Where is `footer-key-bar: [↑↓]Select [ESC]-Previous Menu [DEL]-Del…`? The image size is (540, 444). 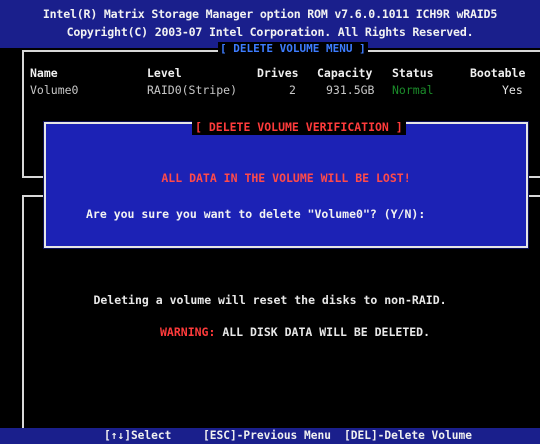 footer-key-bar: [↑↓]Select [ESC]-Previous Menu [DEL]-Del… is located at coordinates (270, 436).